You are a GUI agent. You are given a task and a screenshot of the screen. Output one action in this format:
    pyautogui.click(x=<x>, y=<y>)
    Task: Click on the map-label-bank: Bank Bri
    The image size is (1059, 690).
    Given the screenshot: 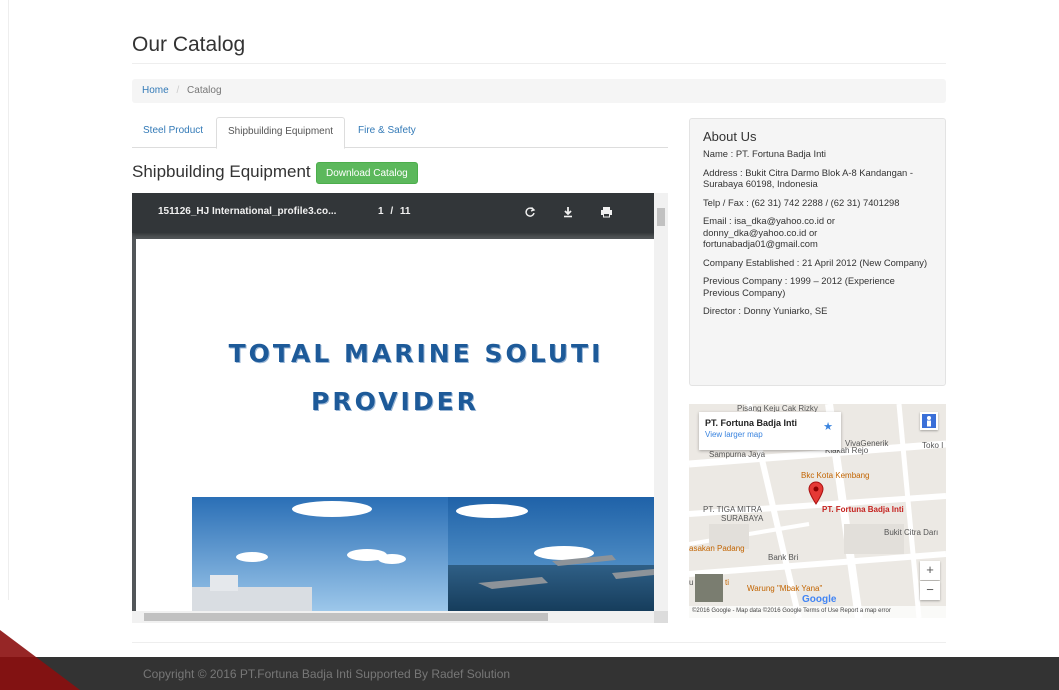 What is the action you would take?
    pyautogui.click(x=783, y=557)
    